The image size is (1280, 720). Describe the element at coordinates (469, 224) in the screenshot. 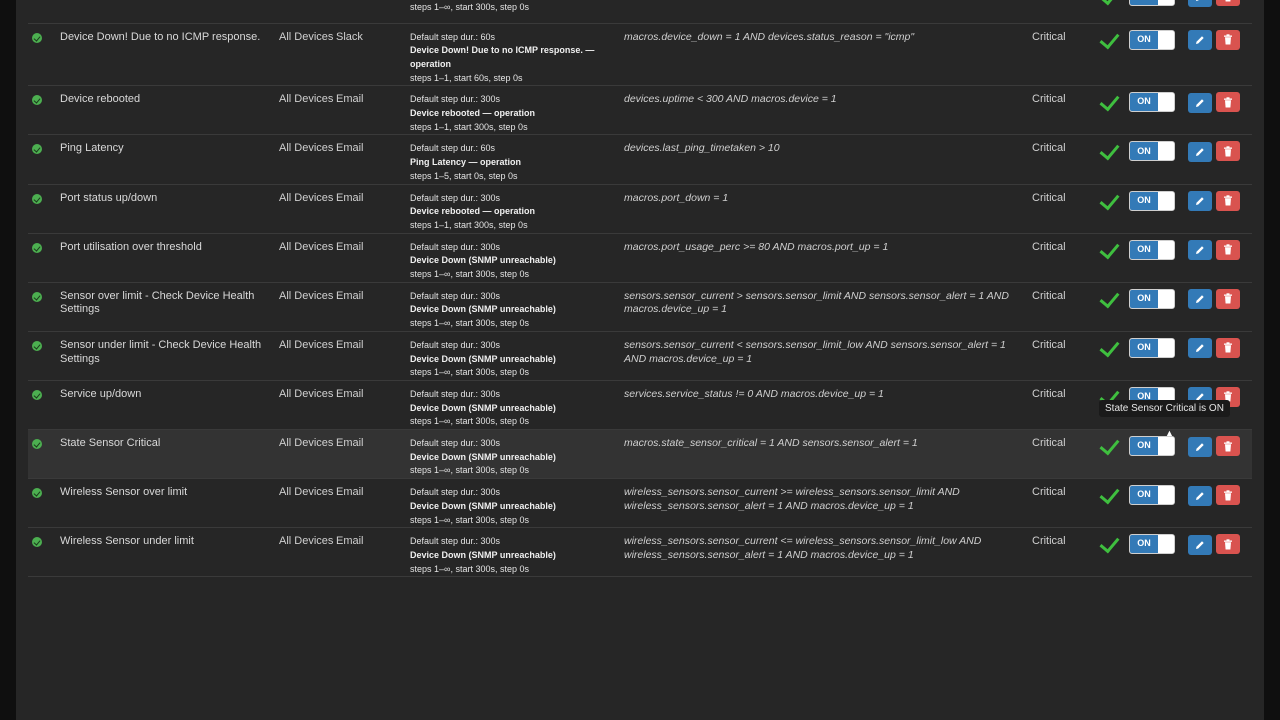

I see `rule-step-range: steps 1–1, start 300s, step 0s` at that location.